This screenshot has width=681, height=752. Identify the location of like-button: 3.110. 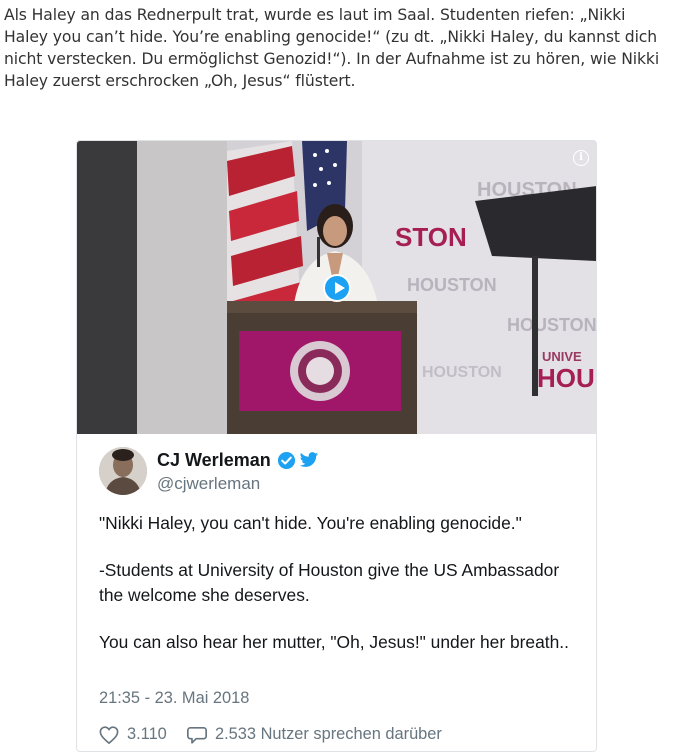
(133, 734).